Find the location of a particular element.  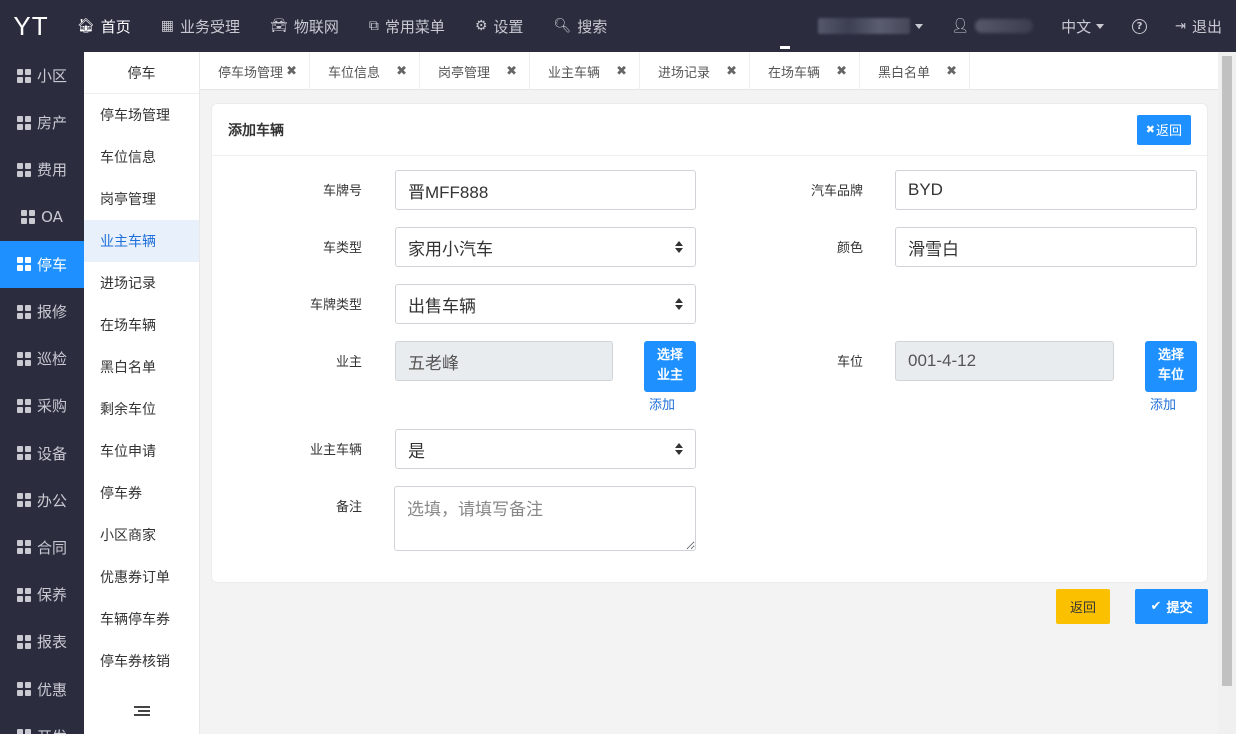

sidebar-item-community: 小区 is located at coordinates (42, 75).